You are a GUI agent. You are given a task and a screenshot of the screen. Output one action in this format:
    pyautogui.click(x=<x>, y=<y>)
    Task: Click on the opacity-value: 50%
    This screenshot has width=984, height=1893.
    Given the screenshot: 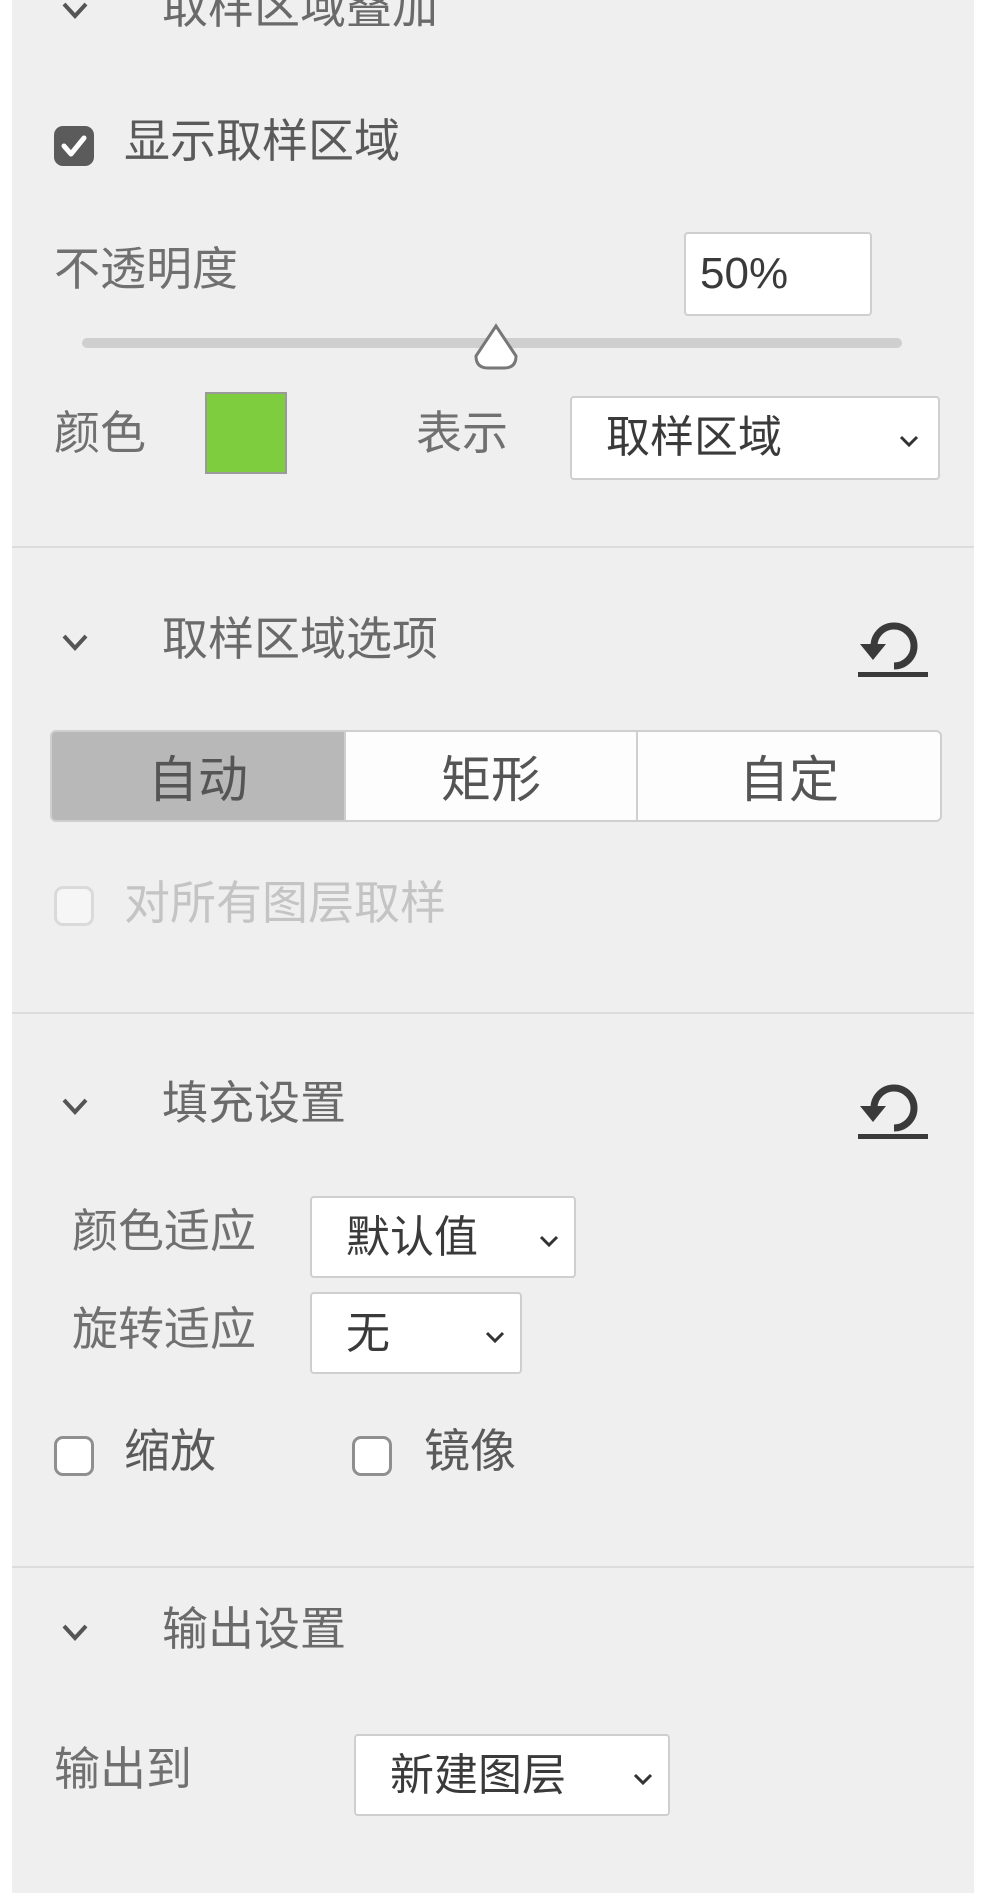 What is the action you would take?
    pyautogui.click(x=744, y=273)
    